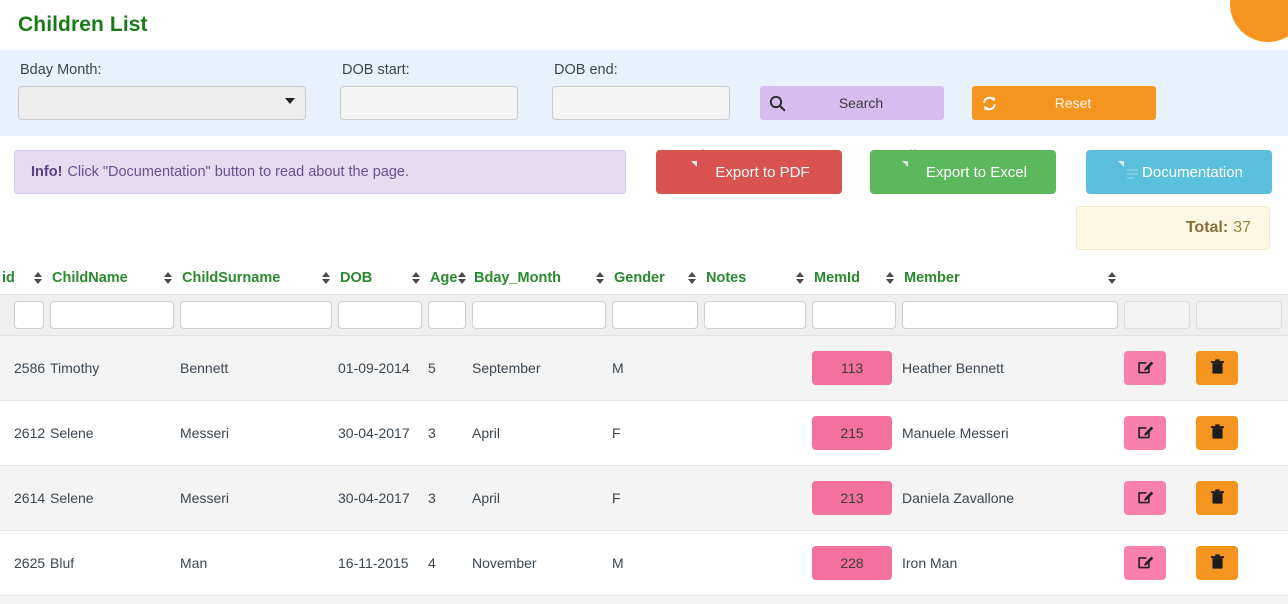 The height and width of the screenshot is (604, 1288). What do you see at coordinates (259, 368) in the screenshot?
I see `cell-childsurname: Bennett` at bounding box center [259, 368].